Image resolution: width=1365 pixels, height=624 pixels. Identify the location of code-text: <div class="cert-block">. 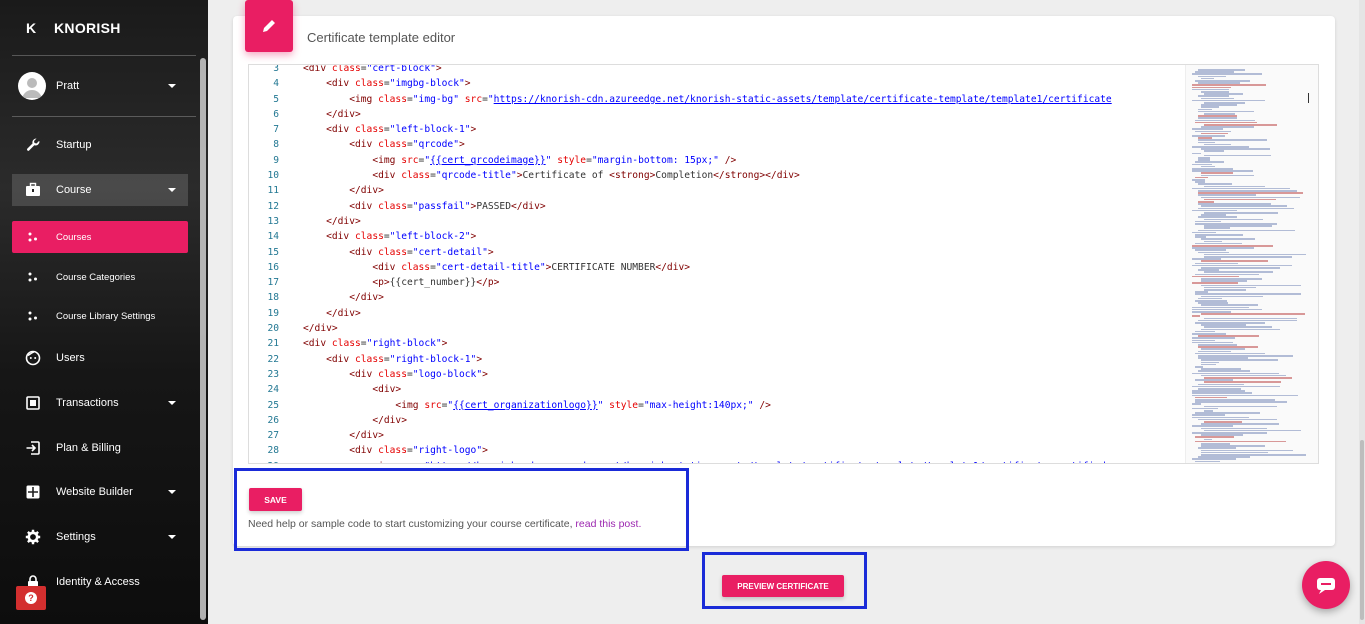
(372, 69).